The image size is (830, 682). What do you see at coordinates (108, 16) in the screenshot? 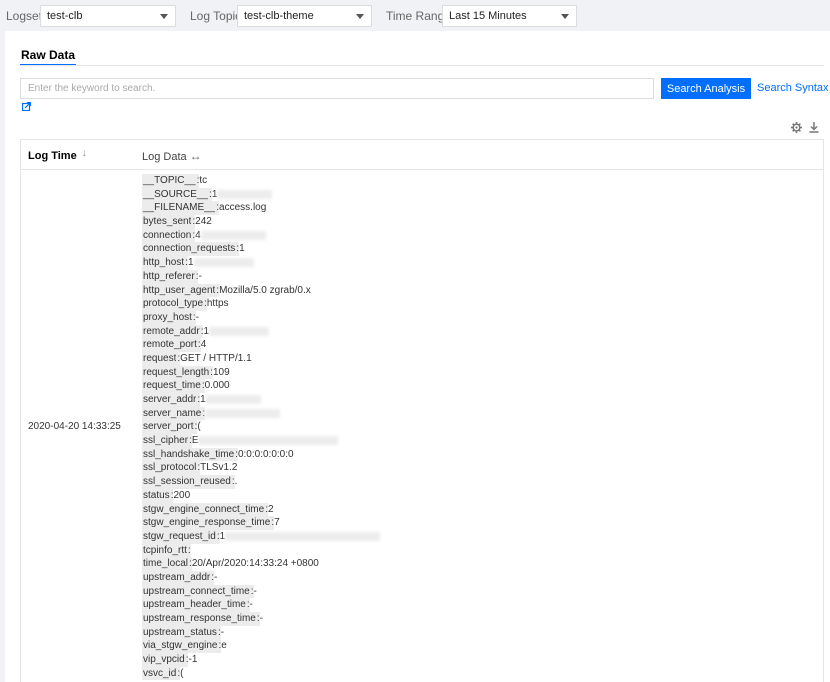
I see `logset-select: test-clb` at bounding box center [108, 16].